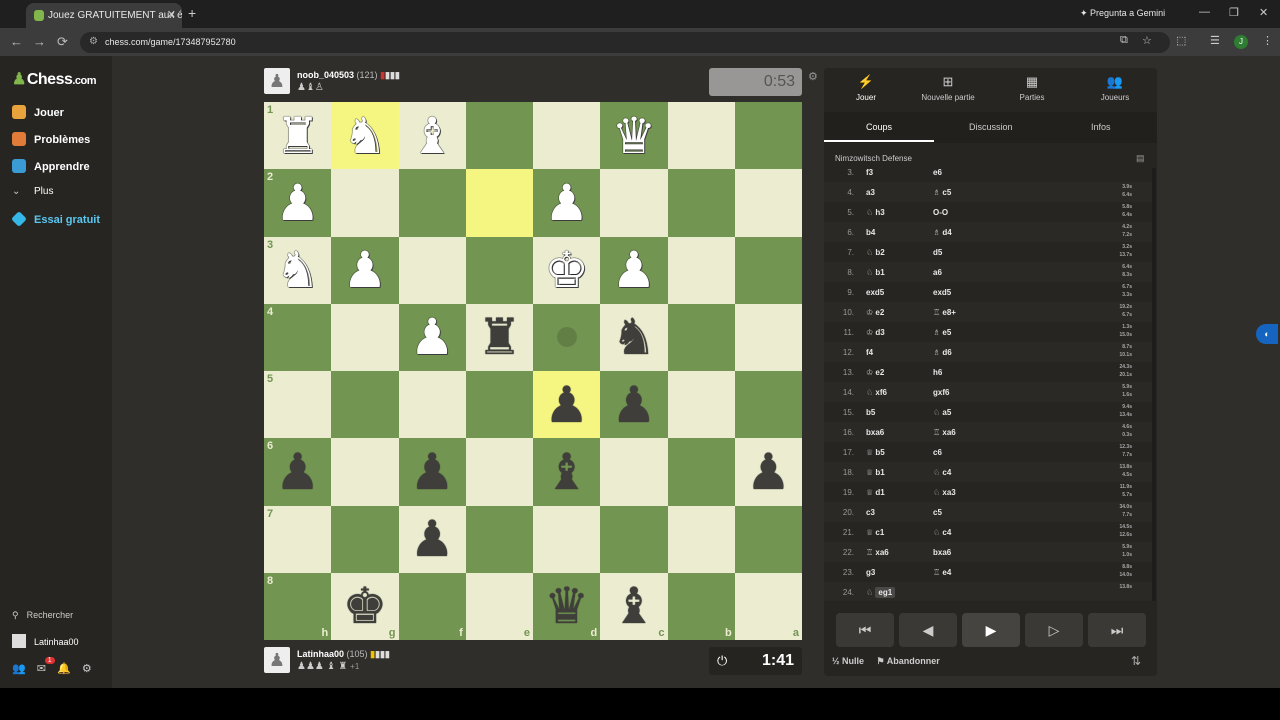  Describe the element at coordinates (87, 669) in the screenshot. I see `settings-icon: ⚙` at that location.